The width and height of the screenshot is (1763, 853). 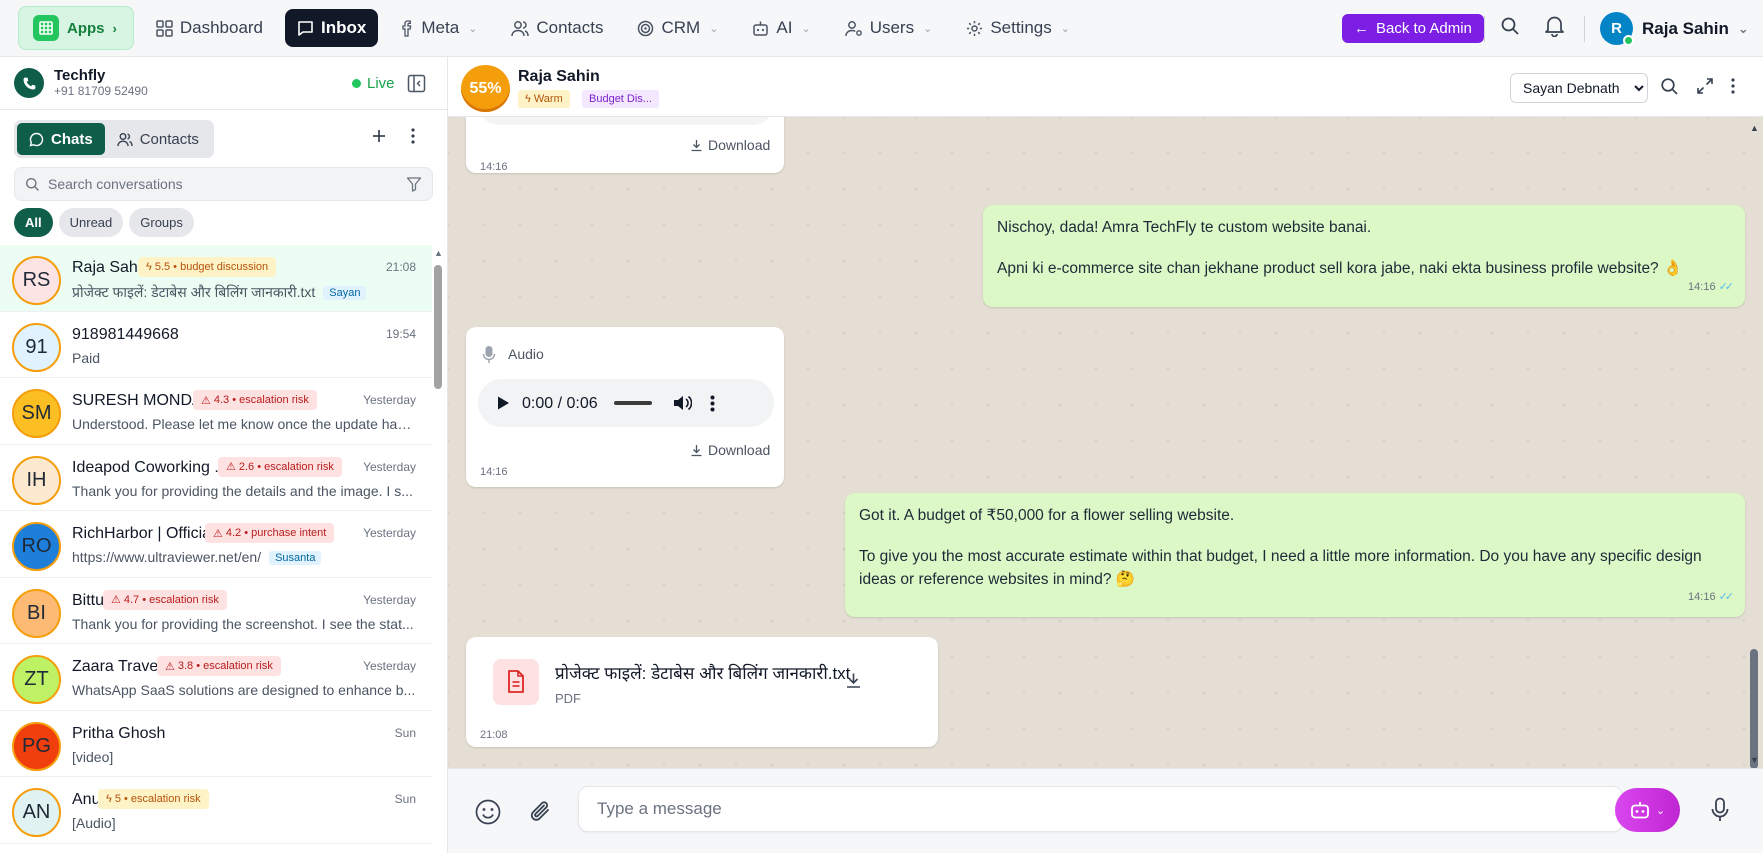 I want to click on audio-progress-bar, so click(x=632, y=403).